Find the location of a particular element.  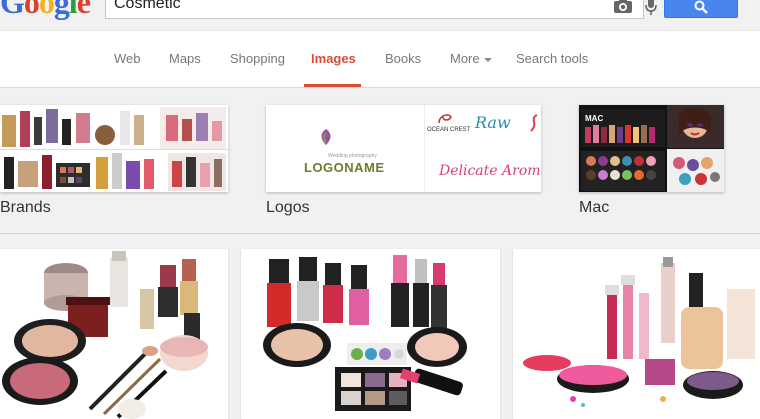

flower-logo-icon is located at coordinates (326, 137).